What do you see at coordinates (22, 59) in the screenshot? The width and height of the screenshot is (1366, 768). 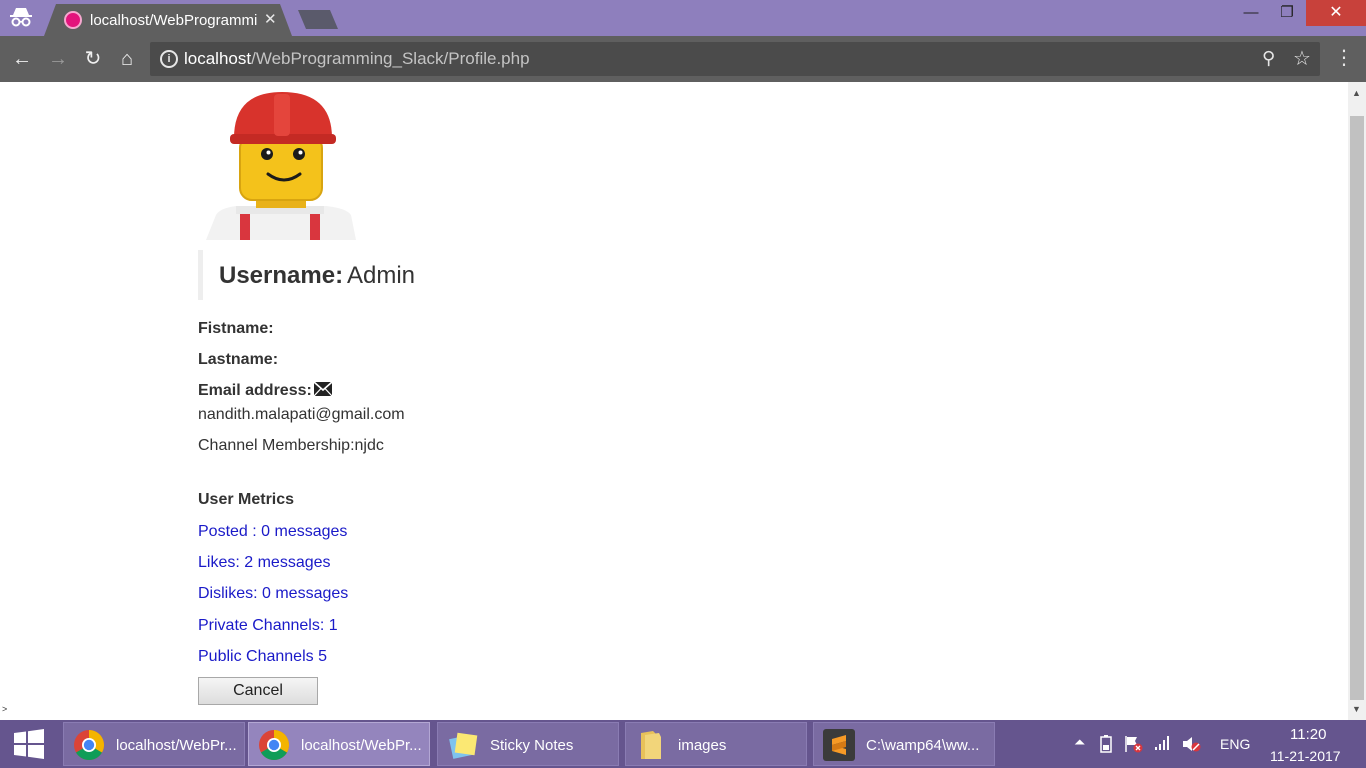 I see `back-arrow-icon: ←` at bounding box center [22, 59].